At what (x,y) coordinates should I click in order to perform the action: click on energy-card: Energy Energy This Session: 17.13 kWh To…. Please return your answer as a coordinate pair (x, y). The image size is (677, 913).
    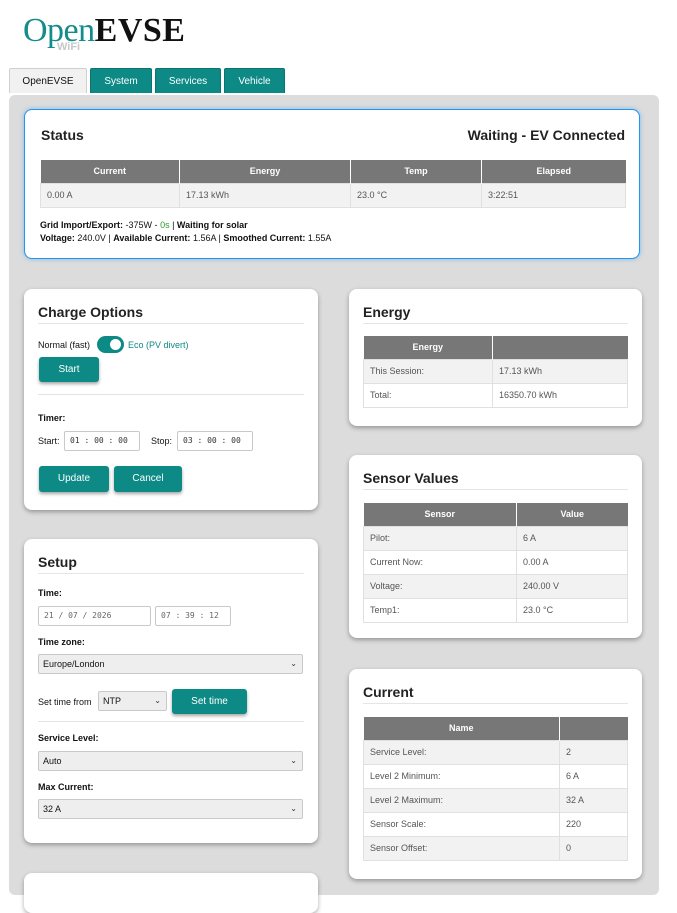
    Looking at the image, I should click on (495, 357).